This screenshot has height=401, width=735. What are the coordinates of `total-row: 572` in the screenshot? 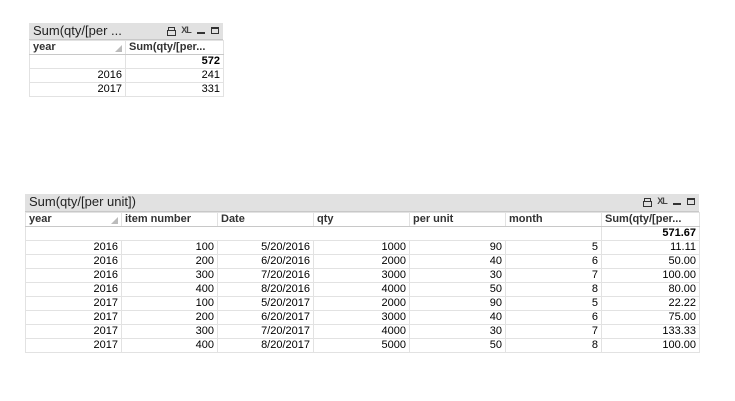 It's located at (126, 61).